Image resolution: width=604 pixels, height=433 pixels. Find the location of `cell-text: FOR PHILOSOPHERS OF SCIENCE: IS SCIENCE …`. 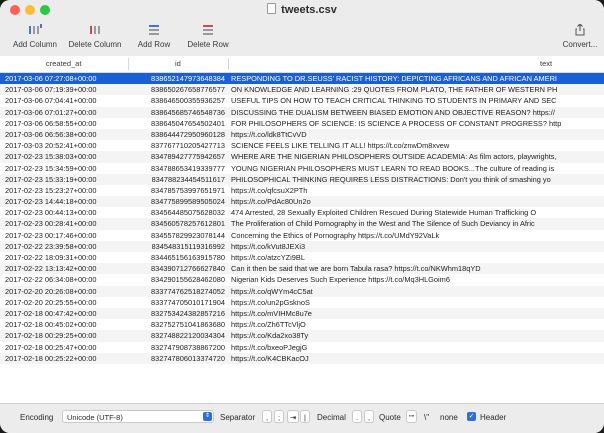

cell-text: FOR PHILOSOPHERS OF SCIENCE: IS SCIENCE … is located at coordinates (417, 123).